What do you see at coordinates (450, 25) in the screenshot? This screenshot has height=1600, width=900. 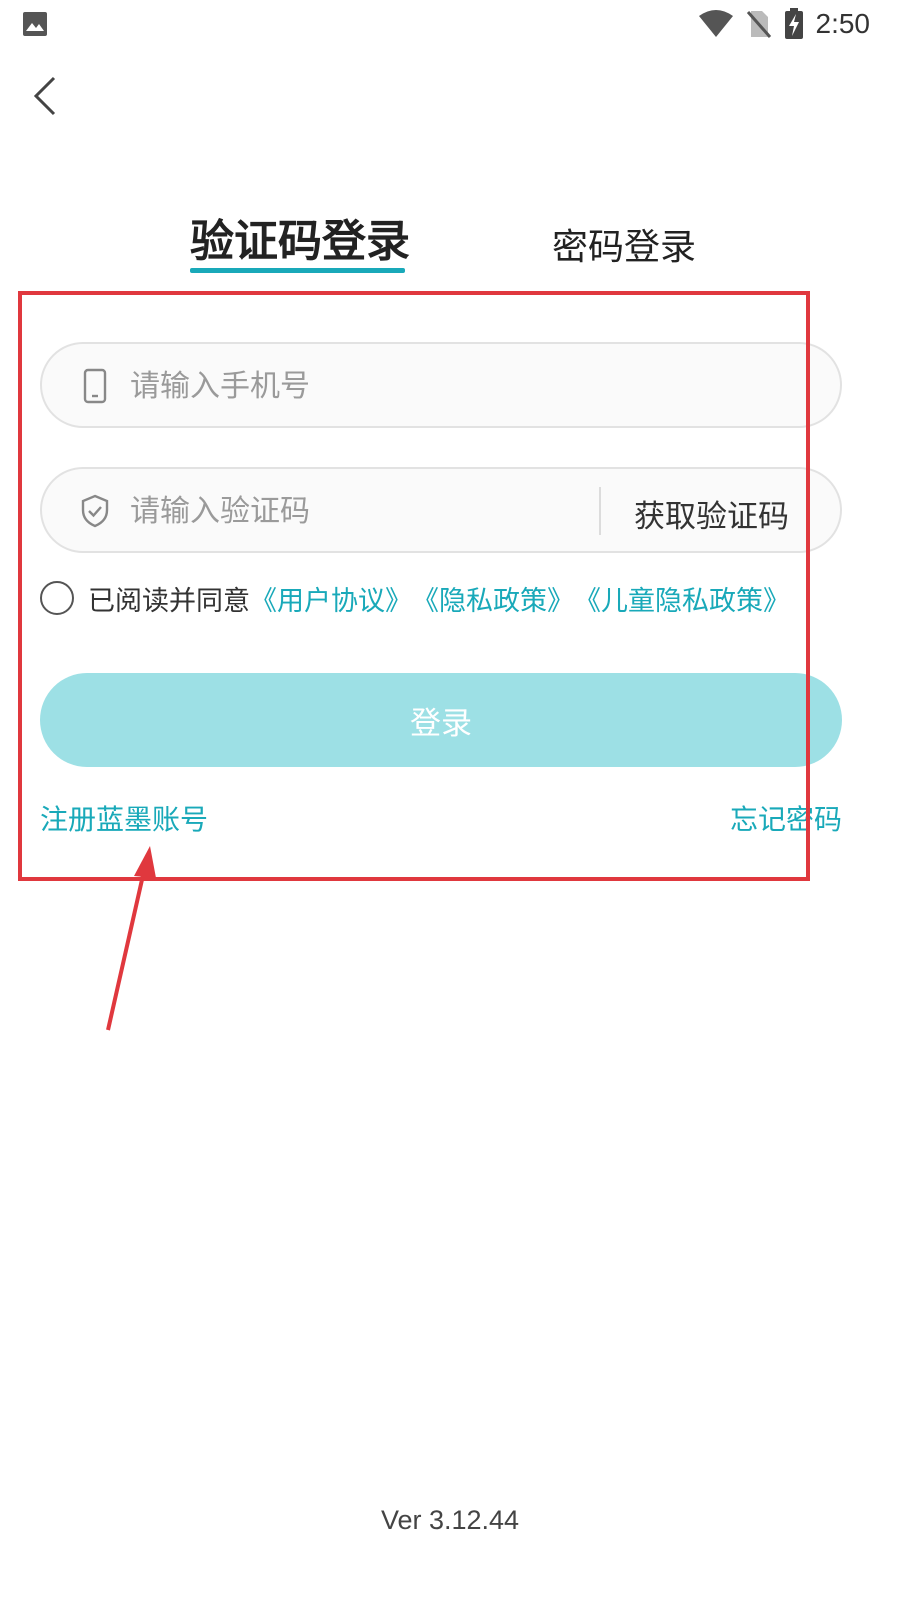 I see `status-bar: 2:50` at bounding box center [450, 25].